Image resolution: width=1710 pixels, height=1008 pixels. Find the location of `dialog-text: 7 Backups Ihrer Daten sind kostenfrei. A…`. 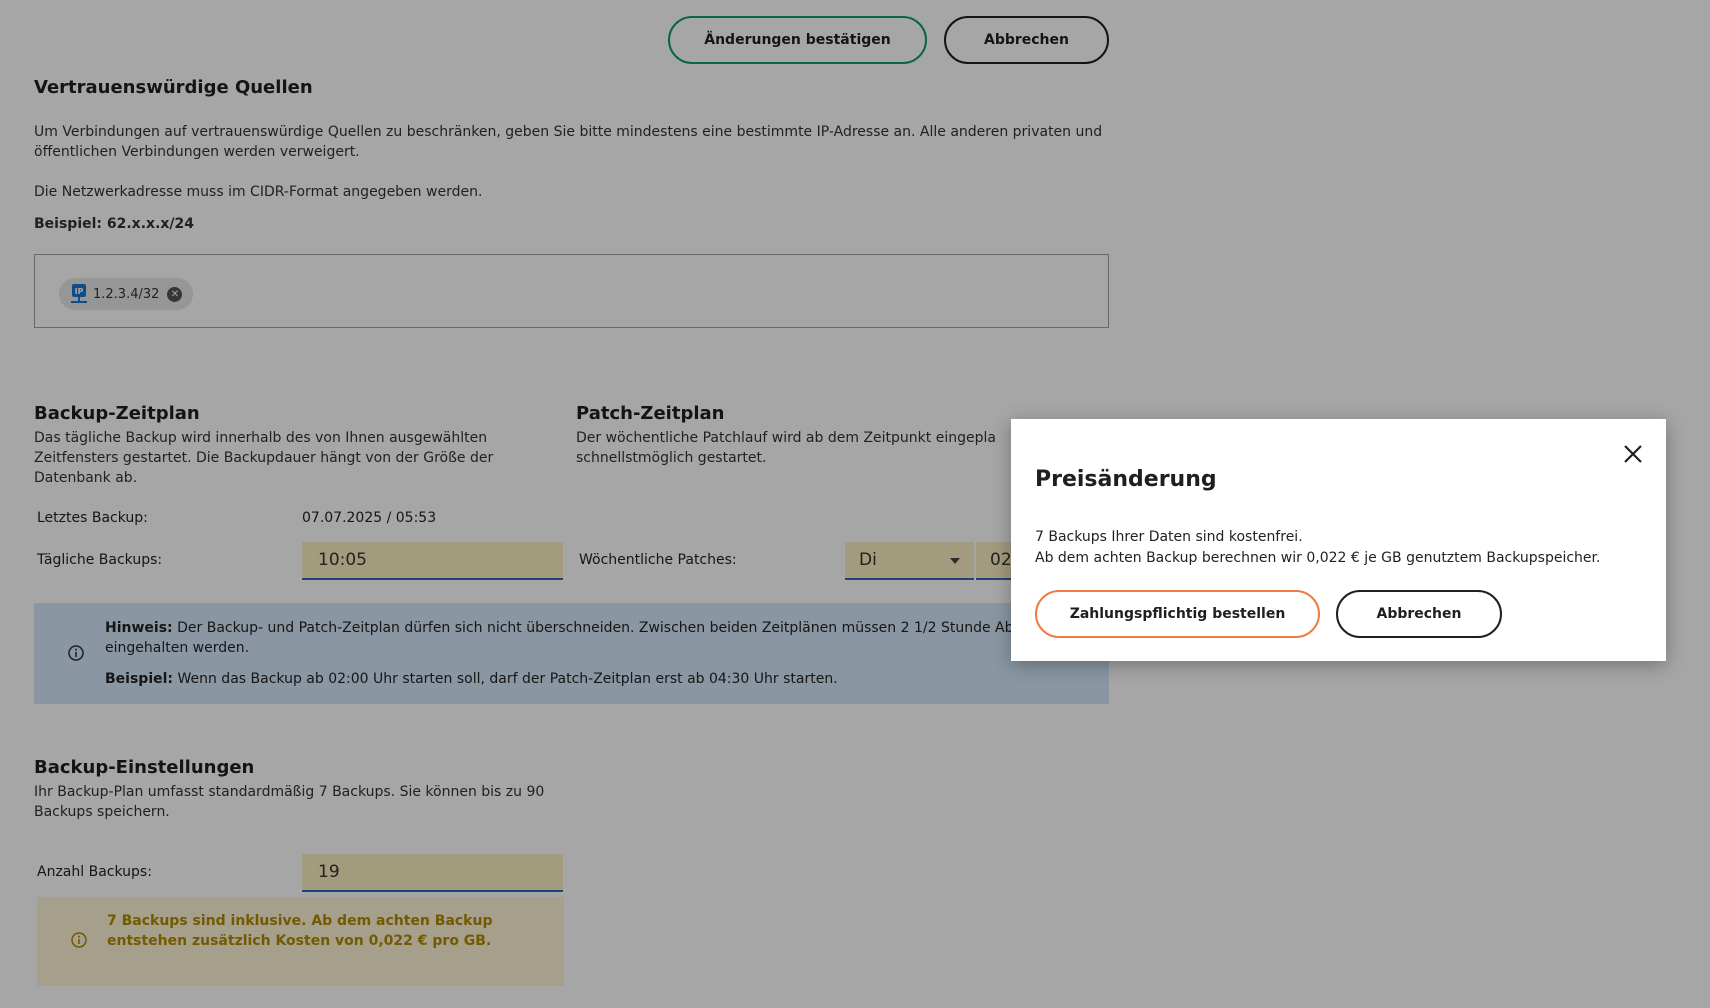

dialog-text: 7 Backups Ihrer Daten sind kostenfrei. A… is located at coordinates (1317, 548).